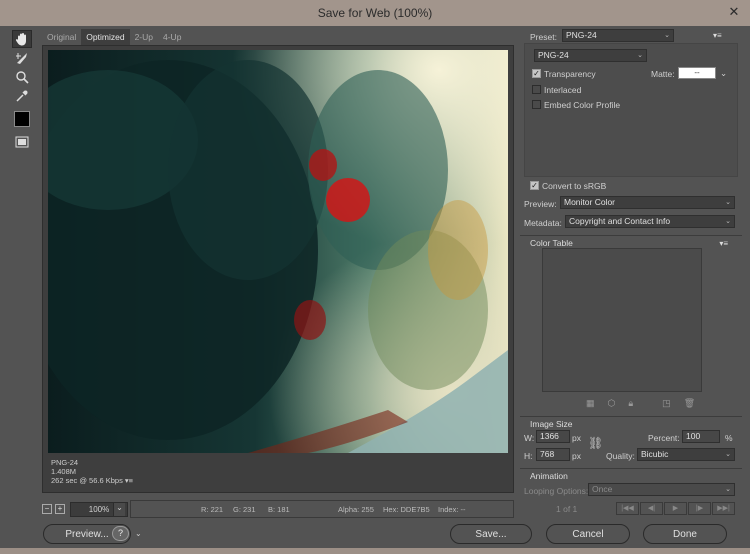 The height and width of the screenshot is (554, 750). Describe the element at coordinates (620, 456) in the screenshot. I see `quality-label: Quality:` at that location.